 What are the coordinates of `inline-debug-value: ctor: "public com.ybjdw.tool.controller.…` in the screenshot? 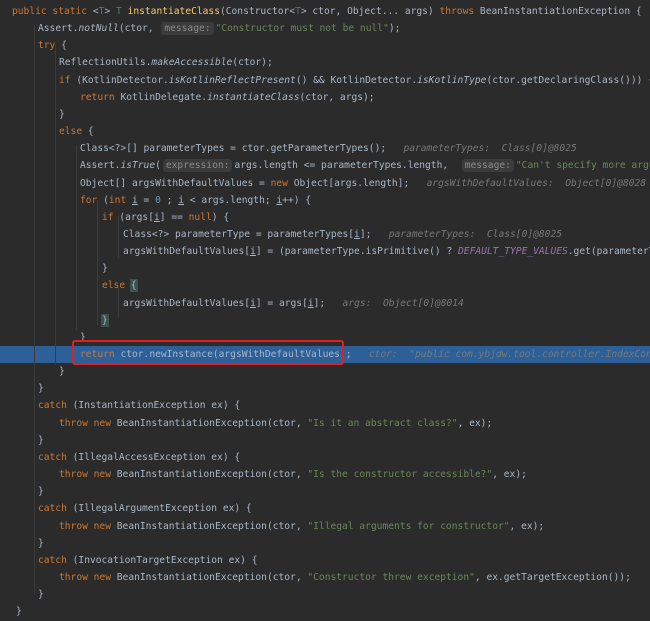 It's located at (509, 354).